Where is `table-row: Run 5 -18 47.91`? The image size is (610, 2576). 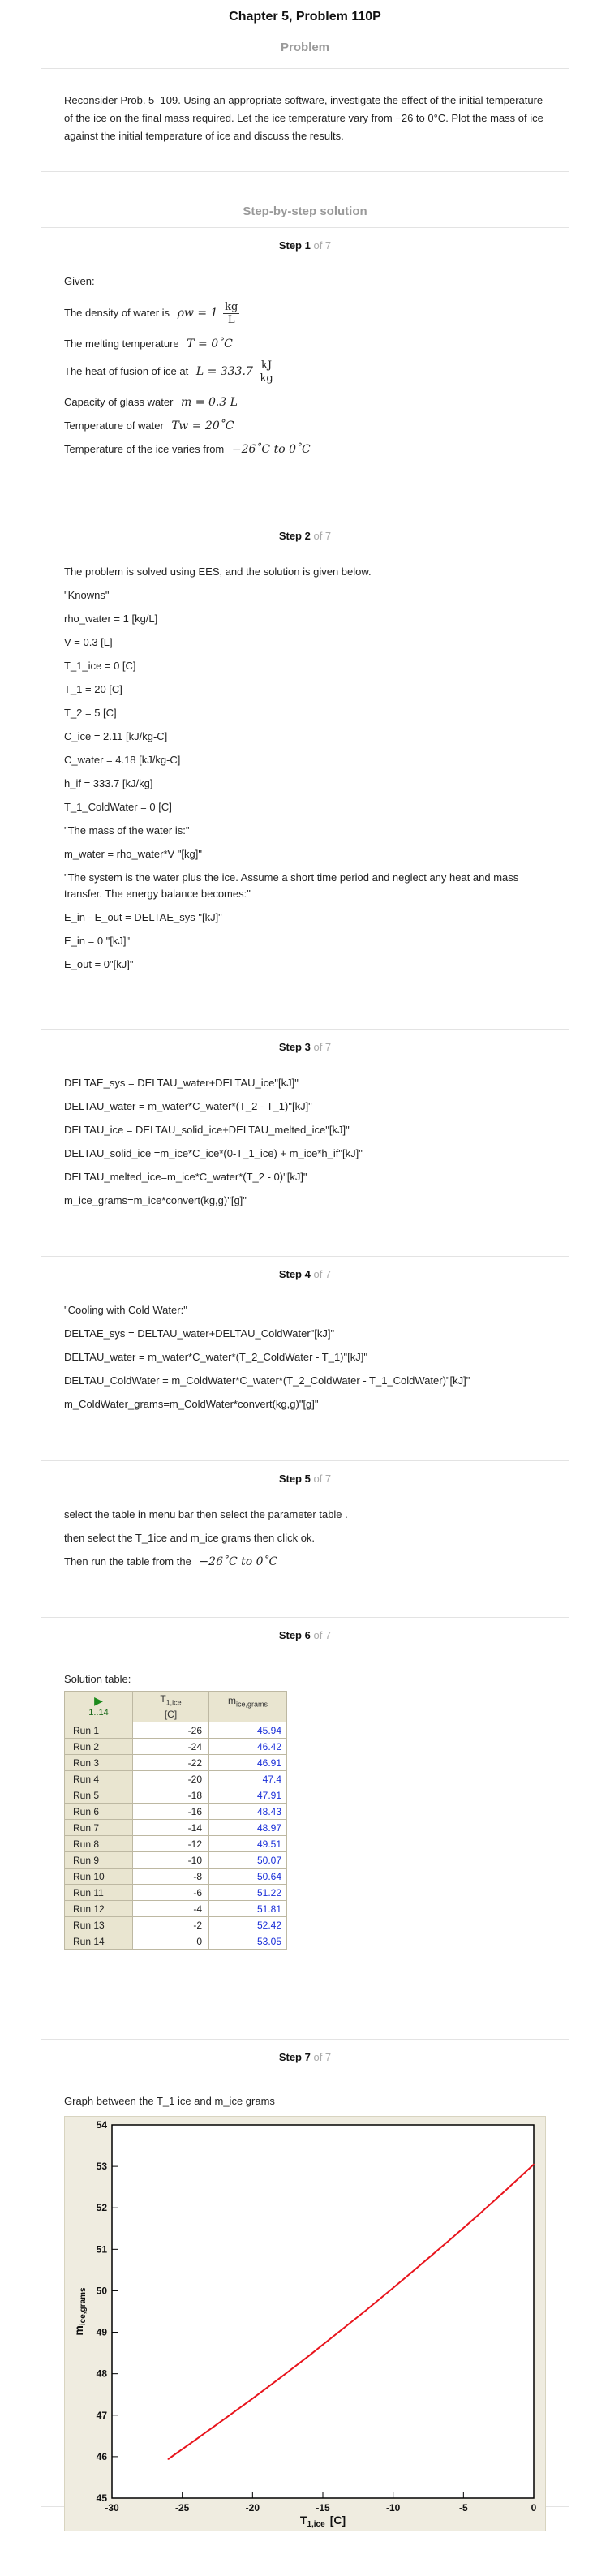
table-row: Run 5 -18 47.91 is located at coordinates (175, 1795).